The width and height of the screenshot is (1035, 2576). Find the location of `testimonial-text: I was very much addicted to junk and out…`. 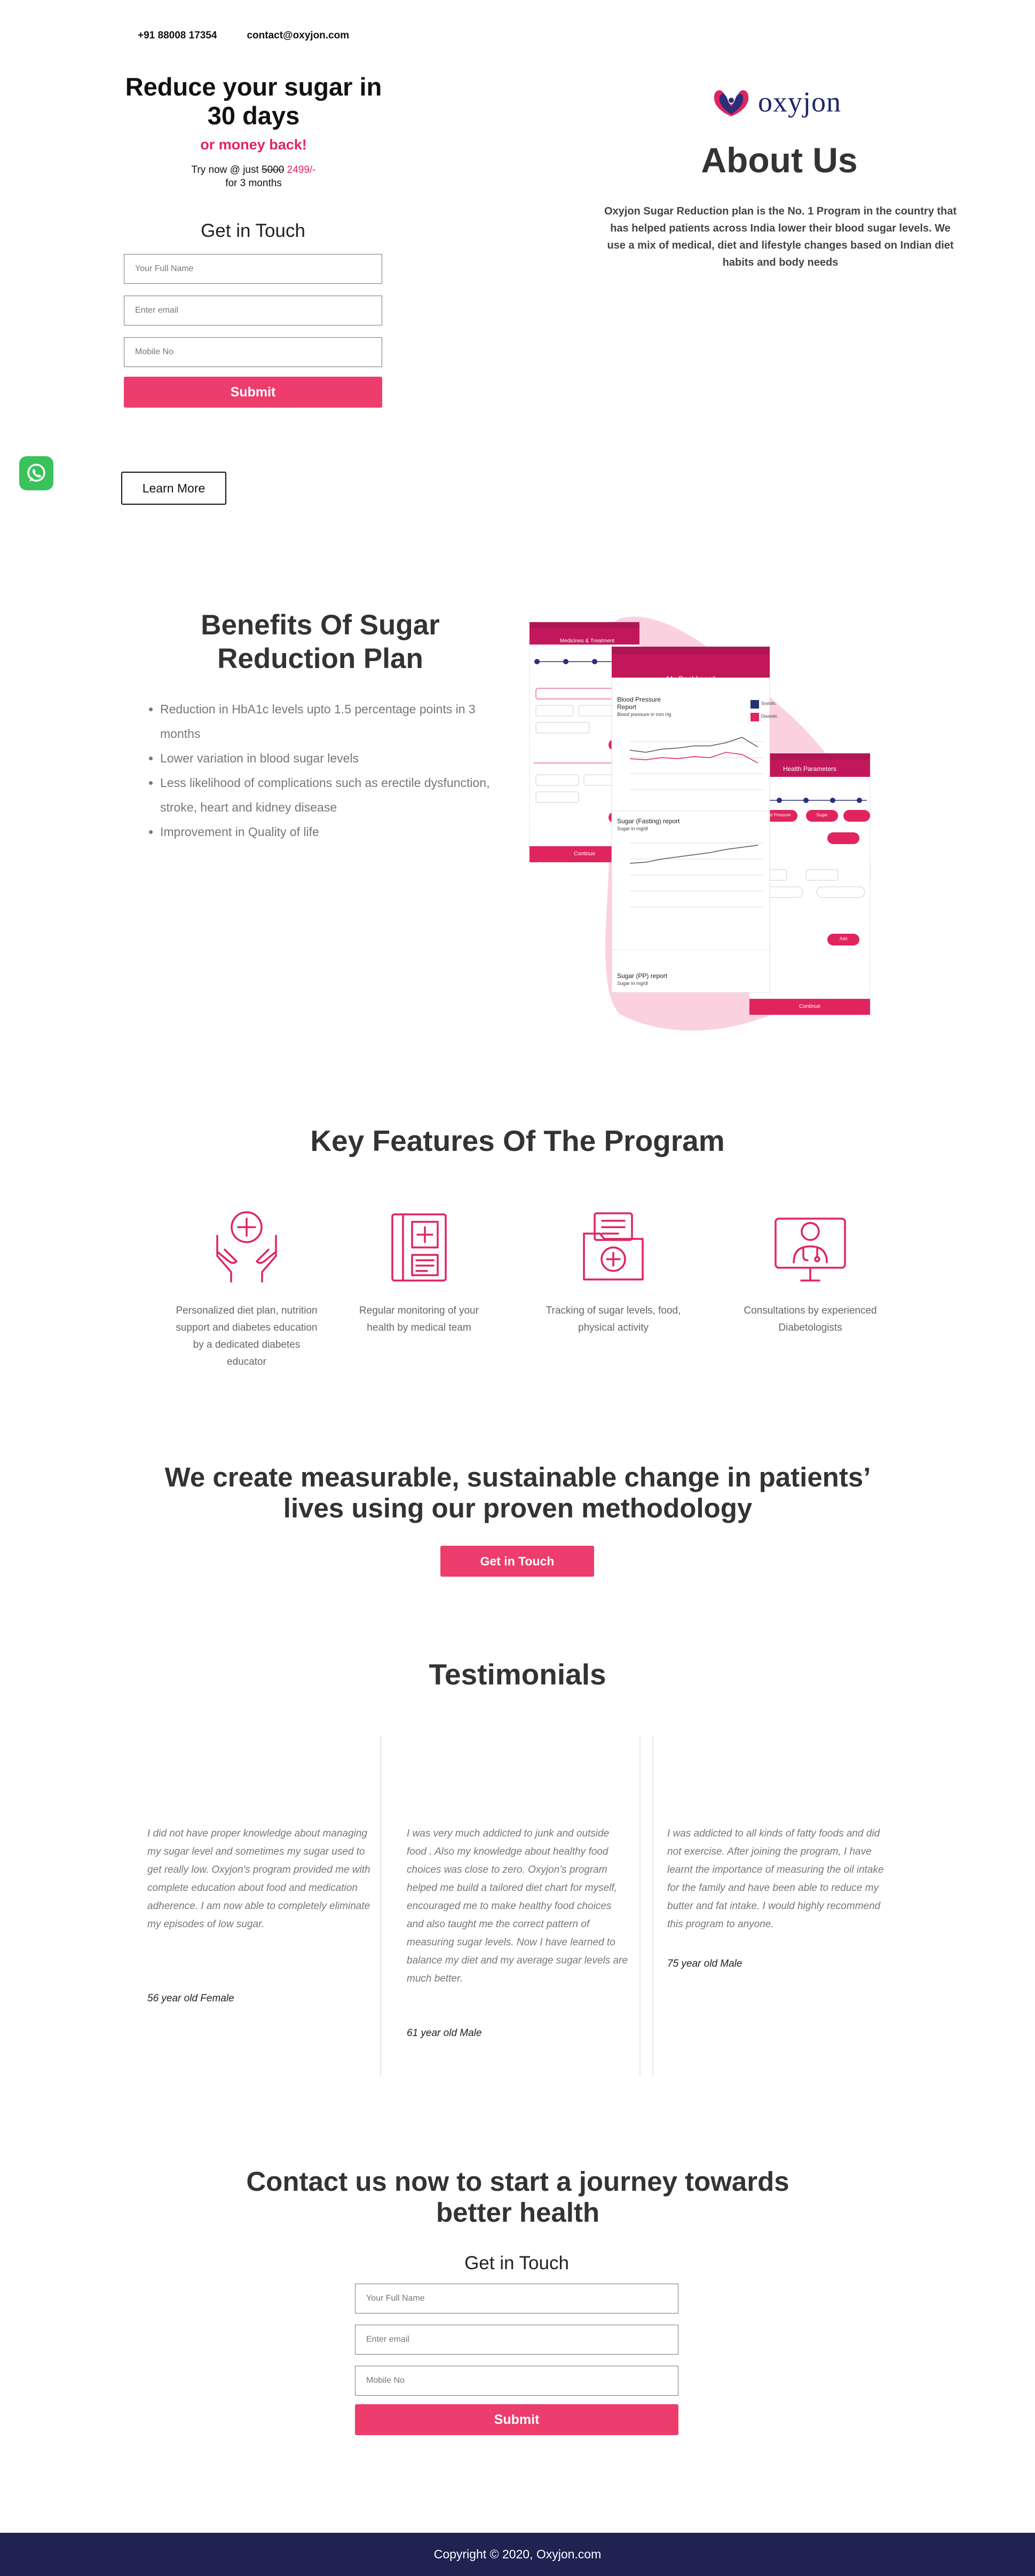

testimonial-text: I was very much addicted to junk and out… is located at coordinates (517, 1906).